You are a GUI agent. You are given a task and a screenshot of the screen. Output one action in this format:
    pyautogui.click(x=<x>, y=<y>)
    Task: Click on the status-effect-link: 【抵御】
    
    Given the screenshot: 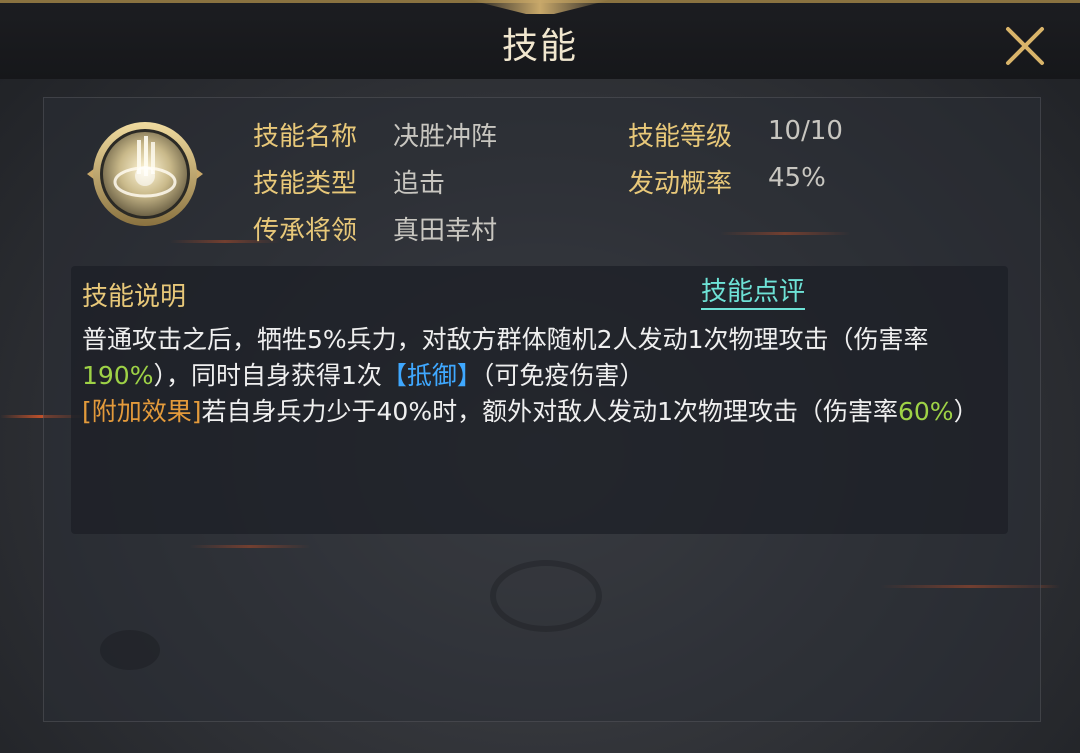 What is the action you would take?
    pyautogui.click(x=432, y=375)
    